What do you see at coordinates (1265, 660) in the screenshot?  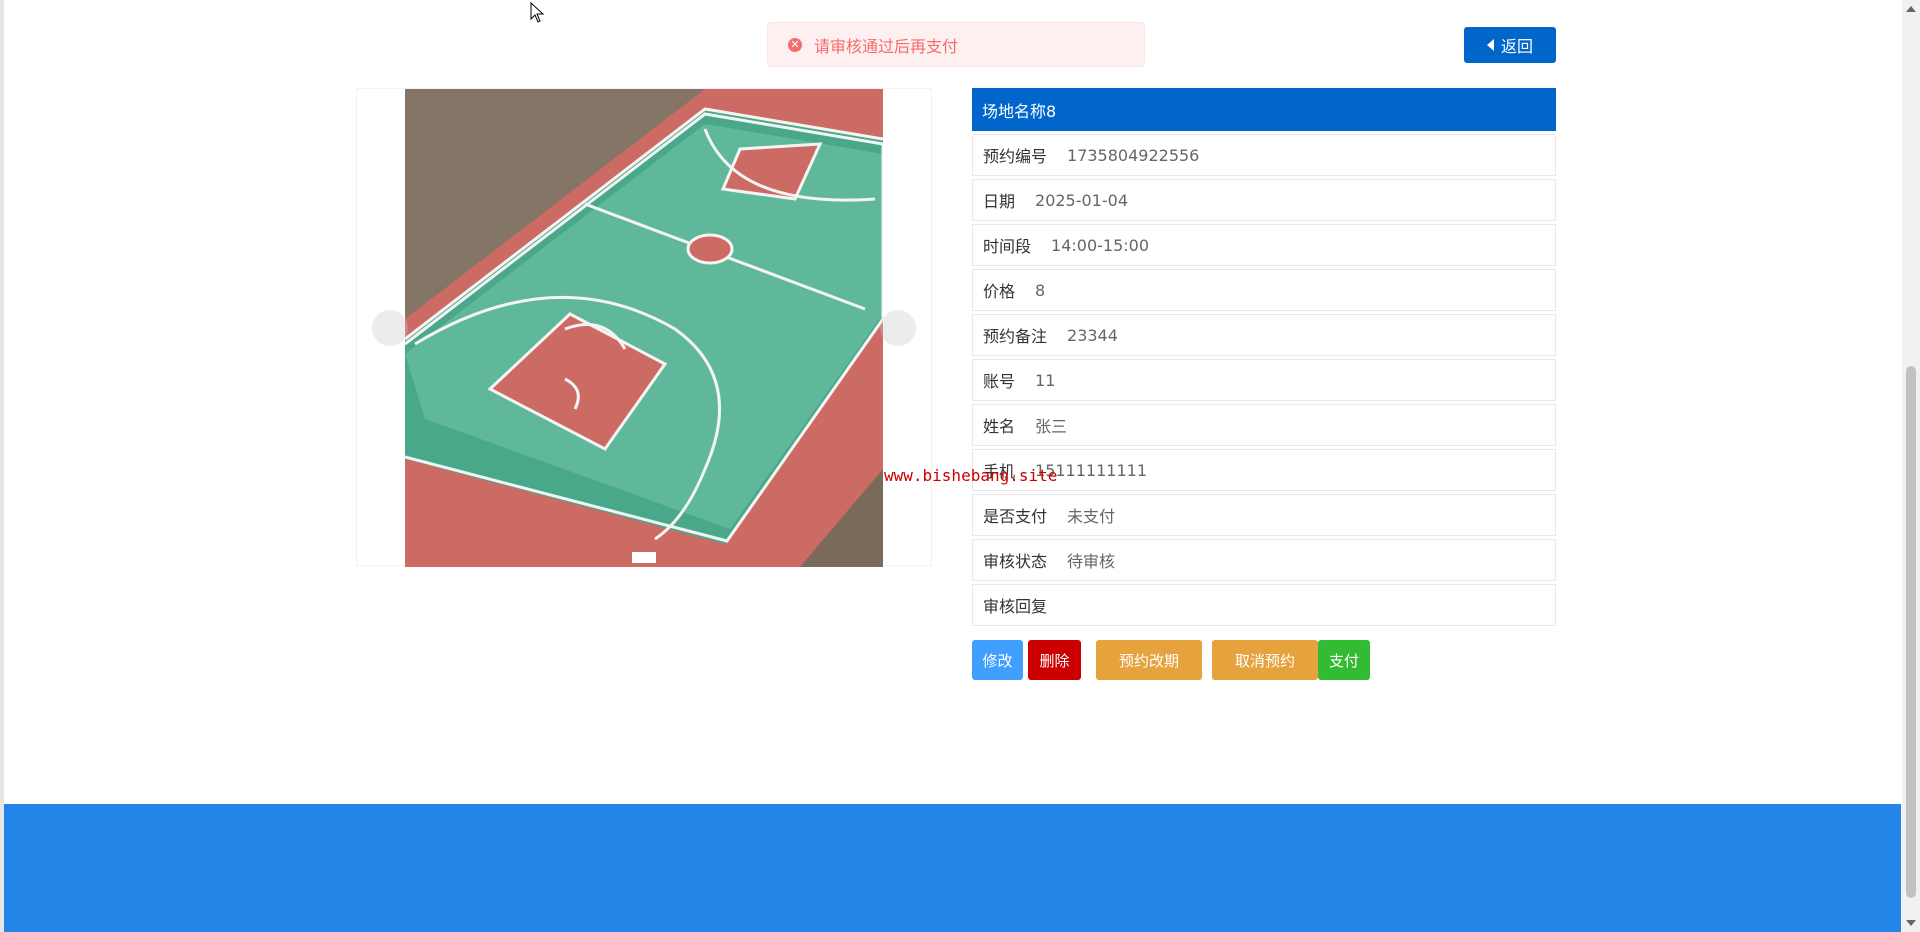 I see `cancel-reservation-button: 取消预约` at bounding box center [1265, 660].